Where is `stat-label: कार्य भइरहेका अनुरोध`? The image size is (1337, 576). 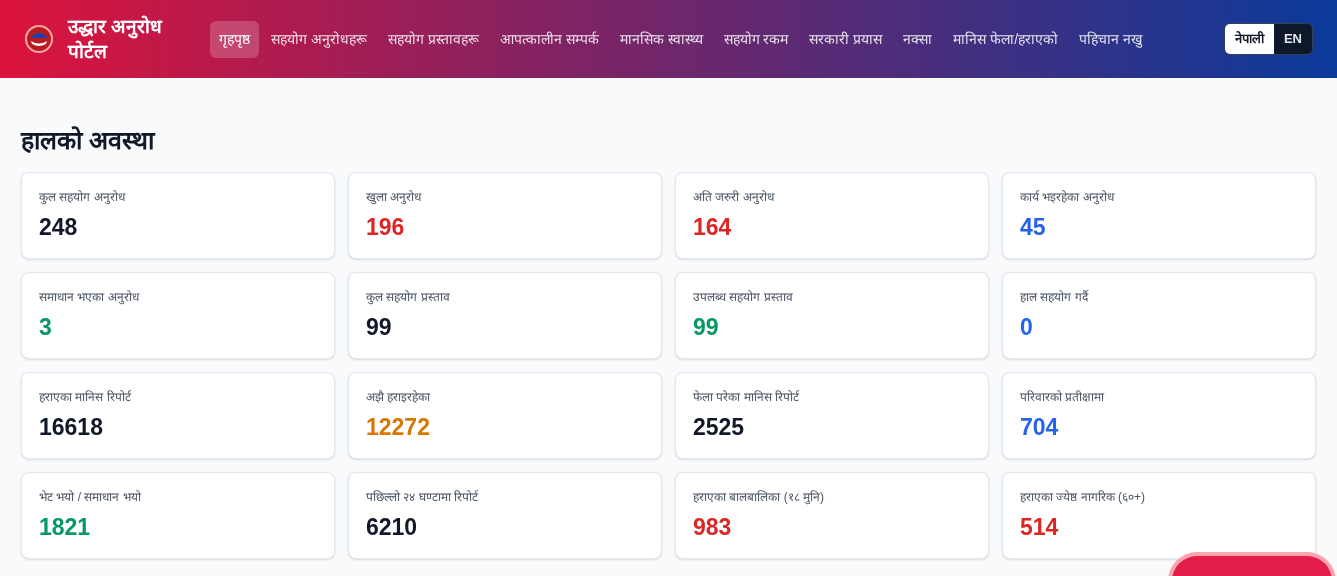
stat-label: कार्य भइरहेका अनुरोध is located at coordinates (1068, 197).